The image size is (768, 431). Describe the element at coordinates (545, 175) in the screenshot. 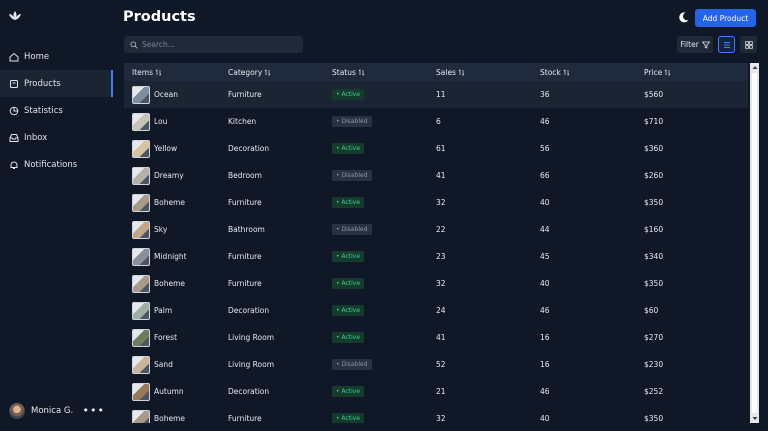

I see `stock-cell: 66` at that location.